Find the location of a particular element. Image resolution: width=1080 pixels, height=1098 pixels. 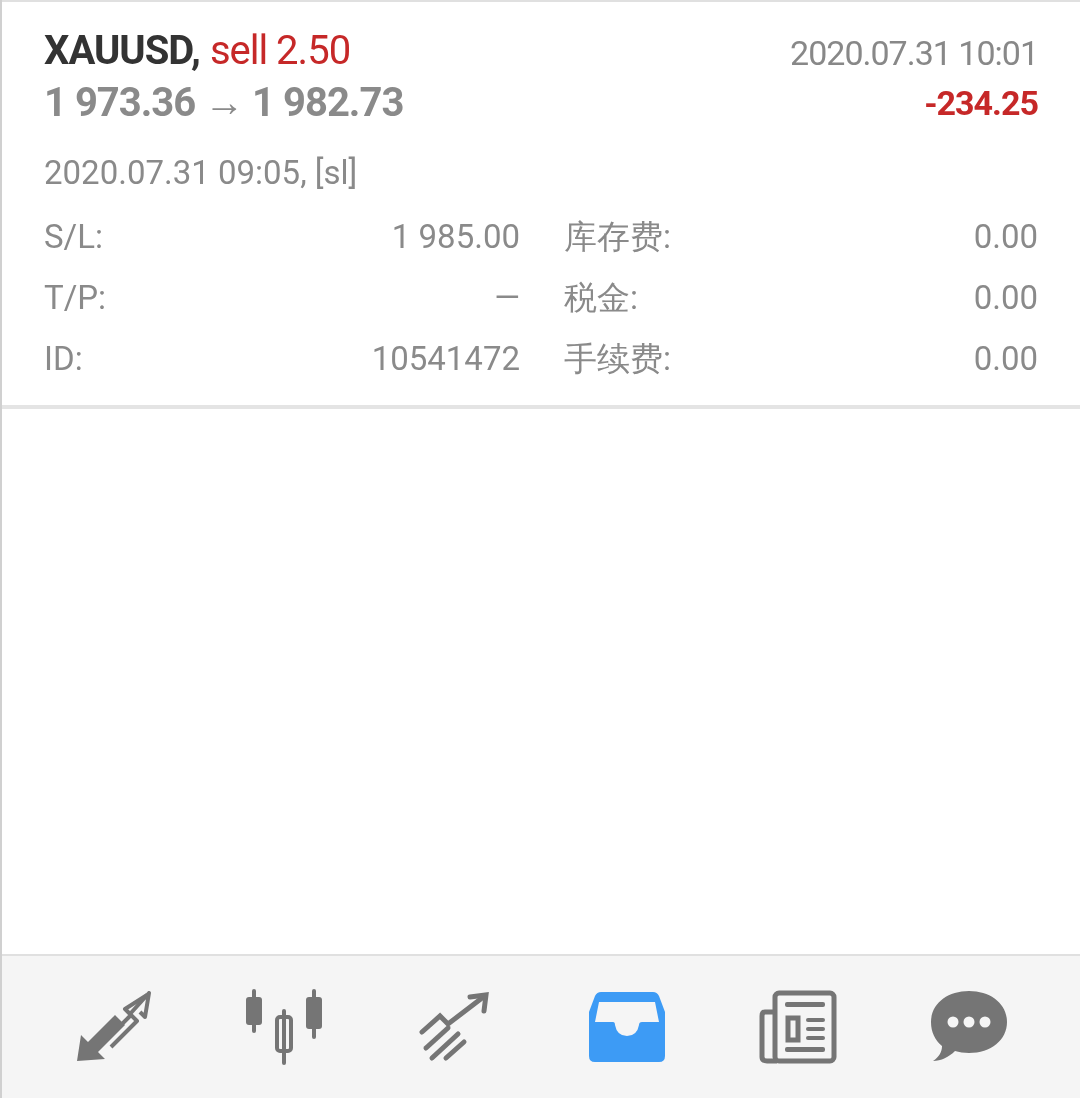

field-label: ID: is located at coordinates (63, 358).